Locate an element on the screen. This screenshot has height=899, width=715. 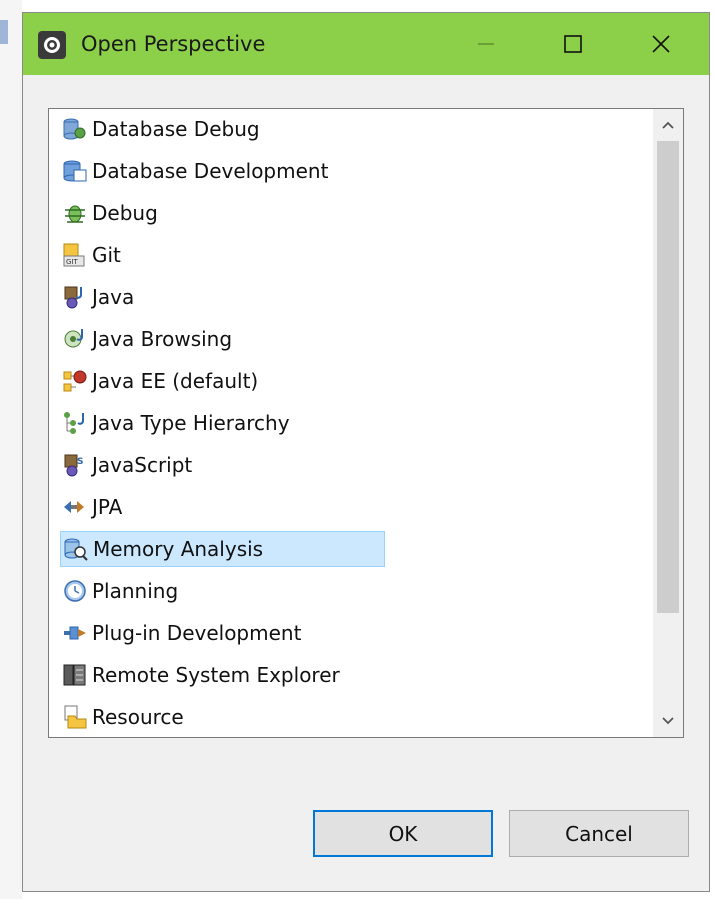
list-item-label: Plug-in Development is located at coordinates (197, 633).